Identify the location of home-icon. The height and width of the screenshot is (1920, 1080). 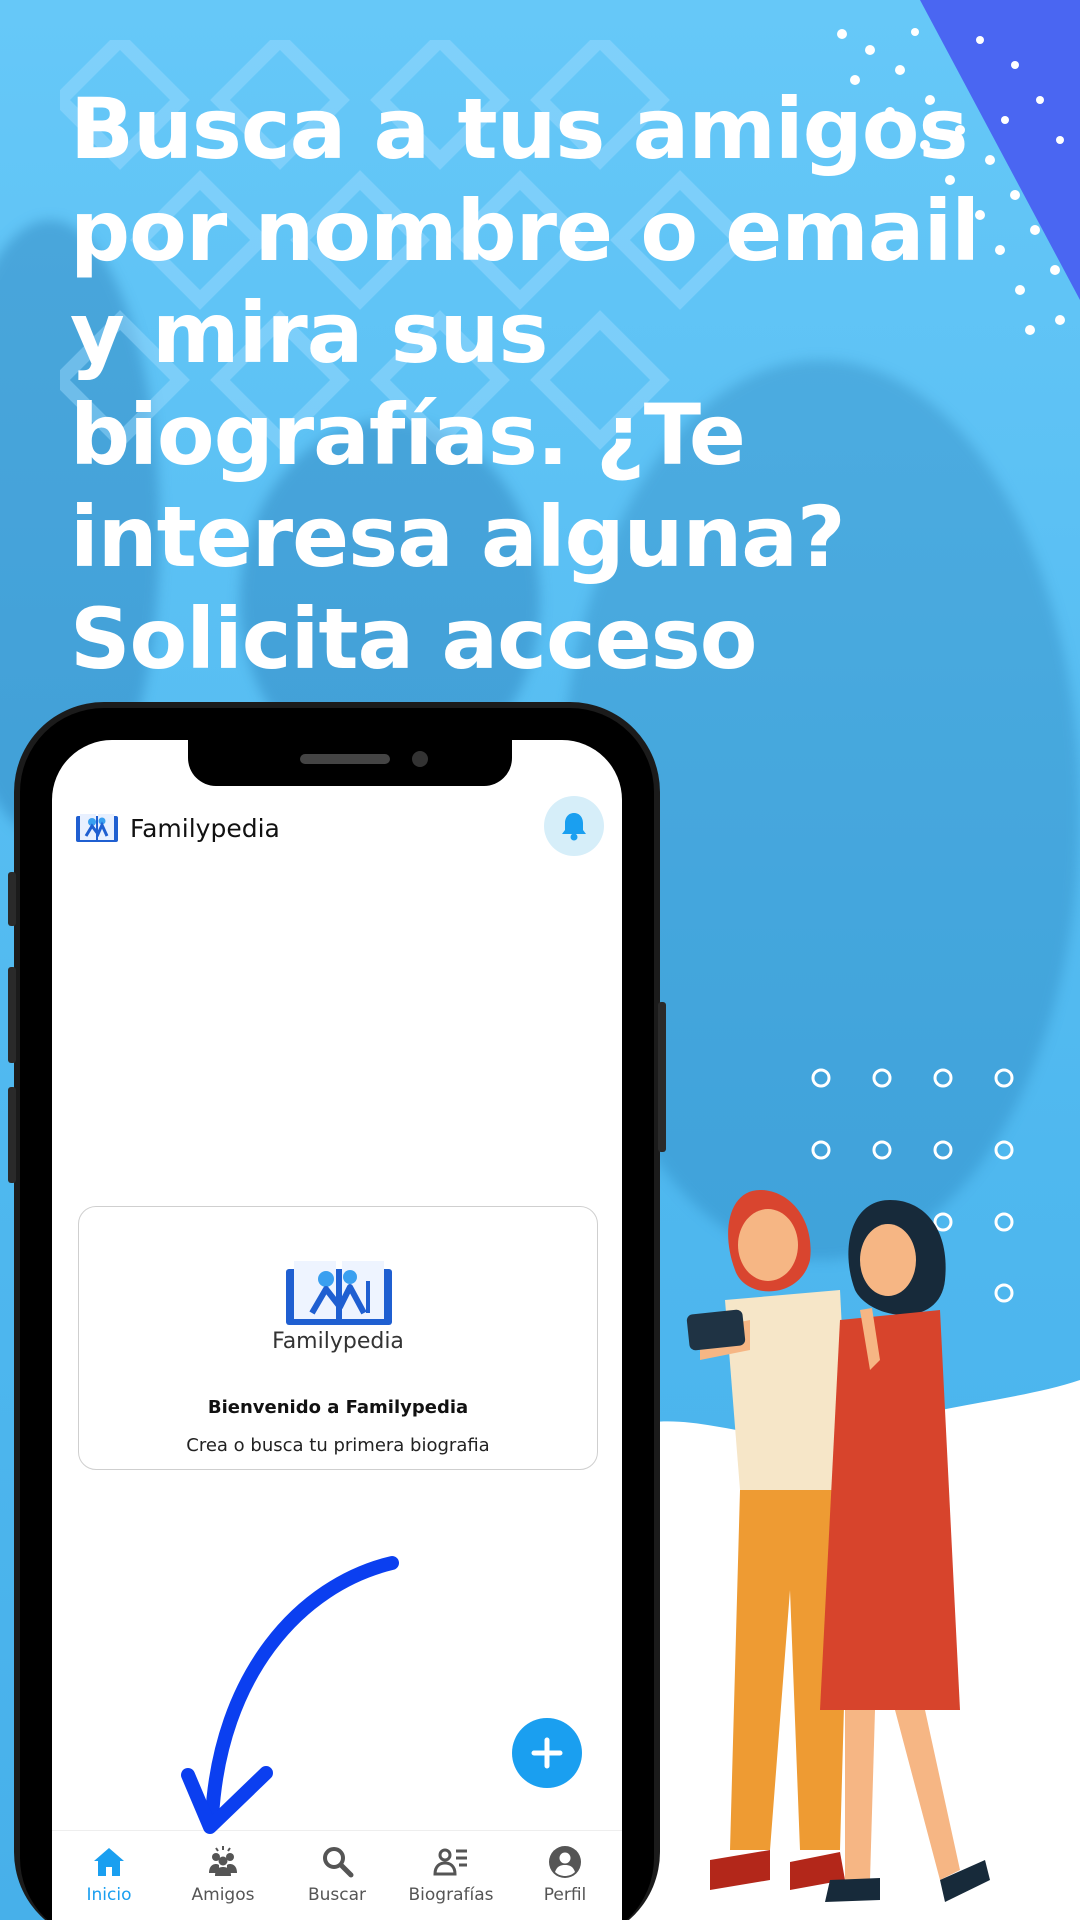
(109, 1862).